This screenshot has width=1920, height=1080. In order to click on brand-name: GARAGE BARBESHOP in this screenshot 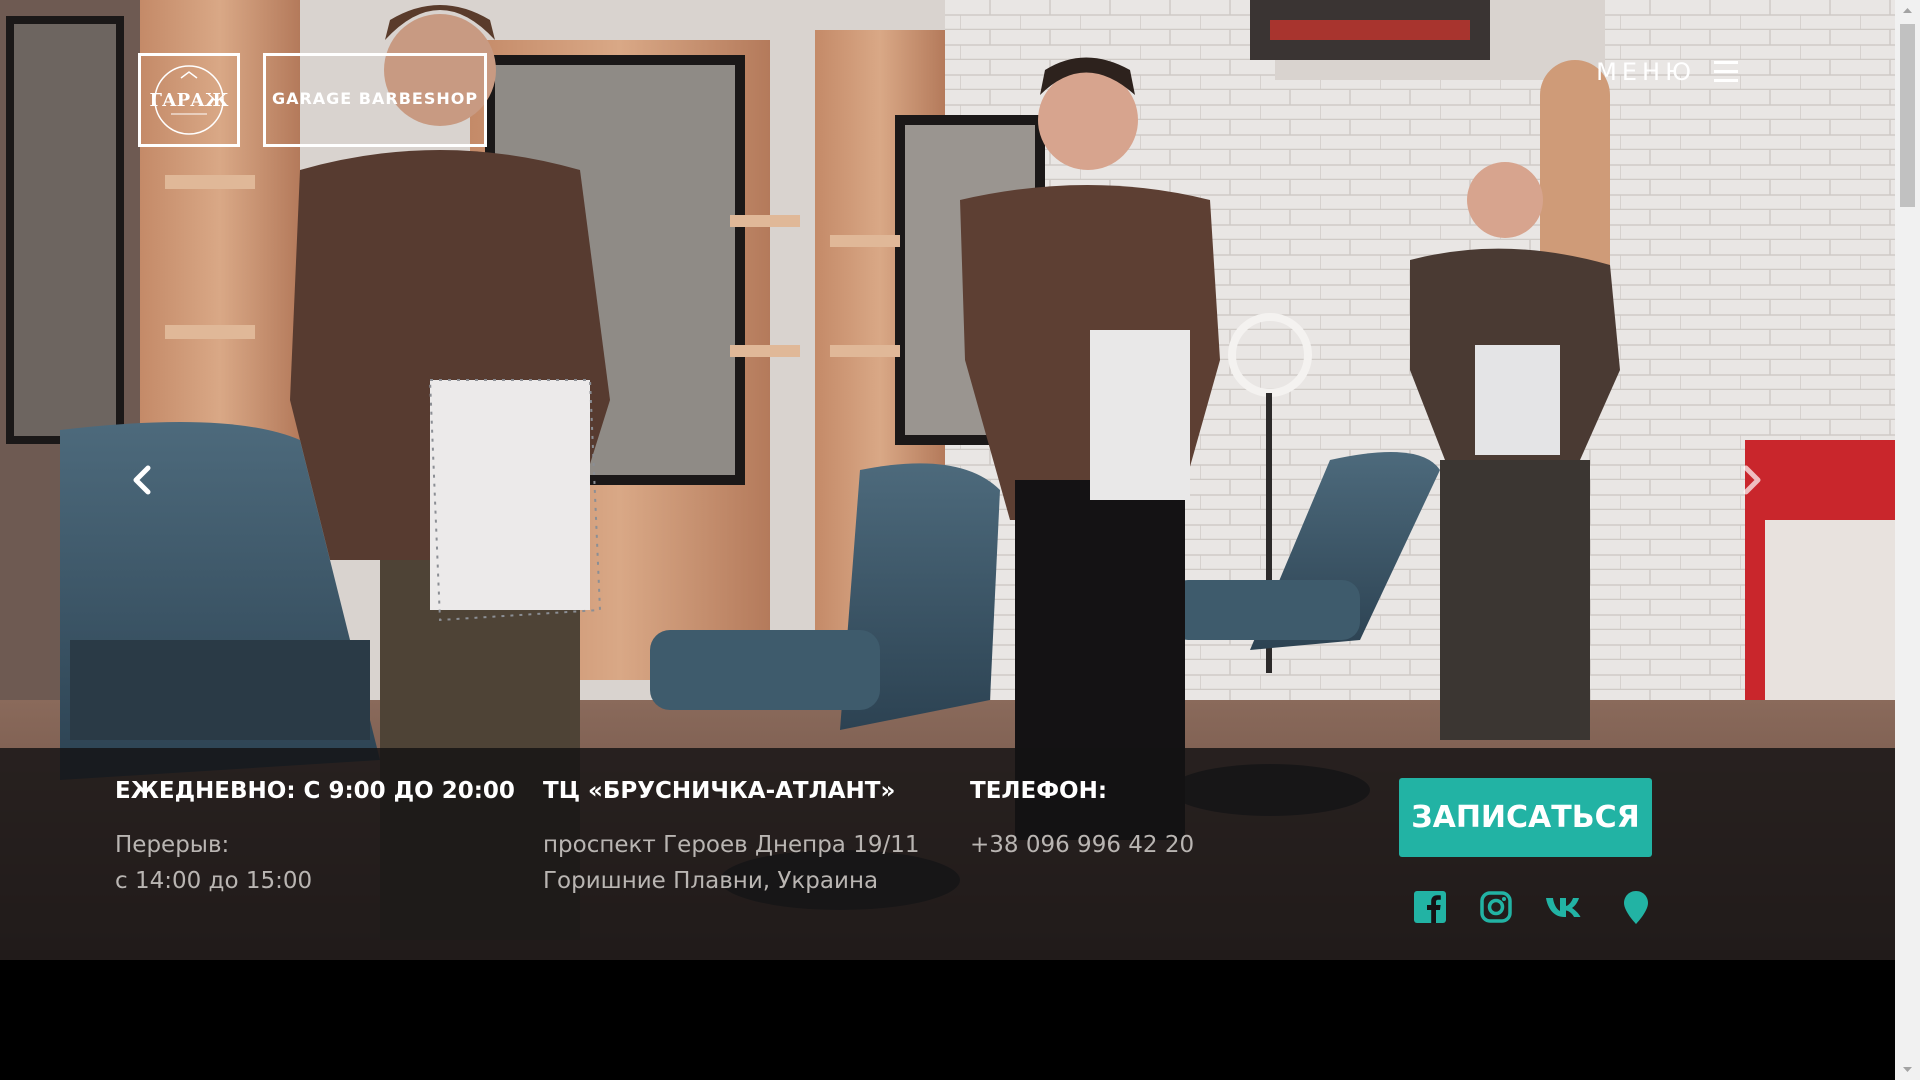, I will do `click(375, 100)`.